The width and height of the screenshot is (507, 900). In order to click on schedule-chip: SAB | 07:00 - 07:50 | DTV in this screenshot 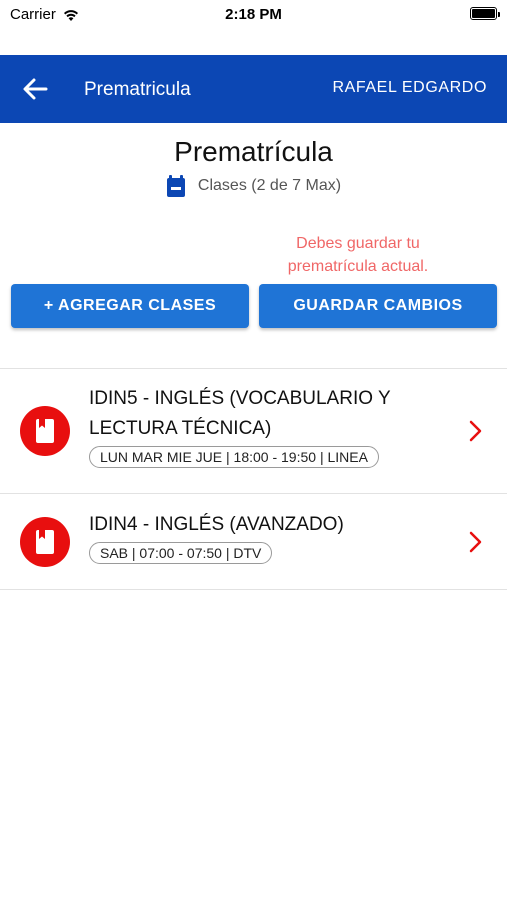, I will do `click(181, 553)`.